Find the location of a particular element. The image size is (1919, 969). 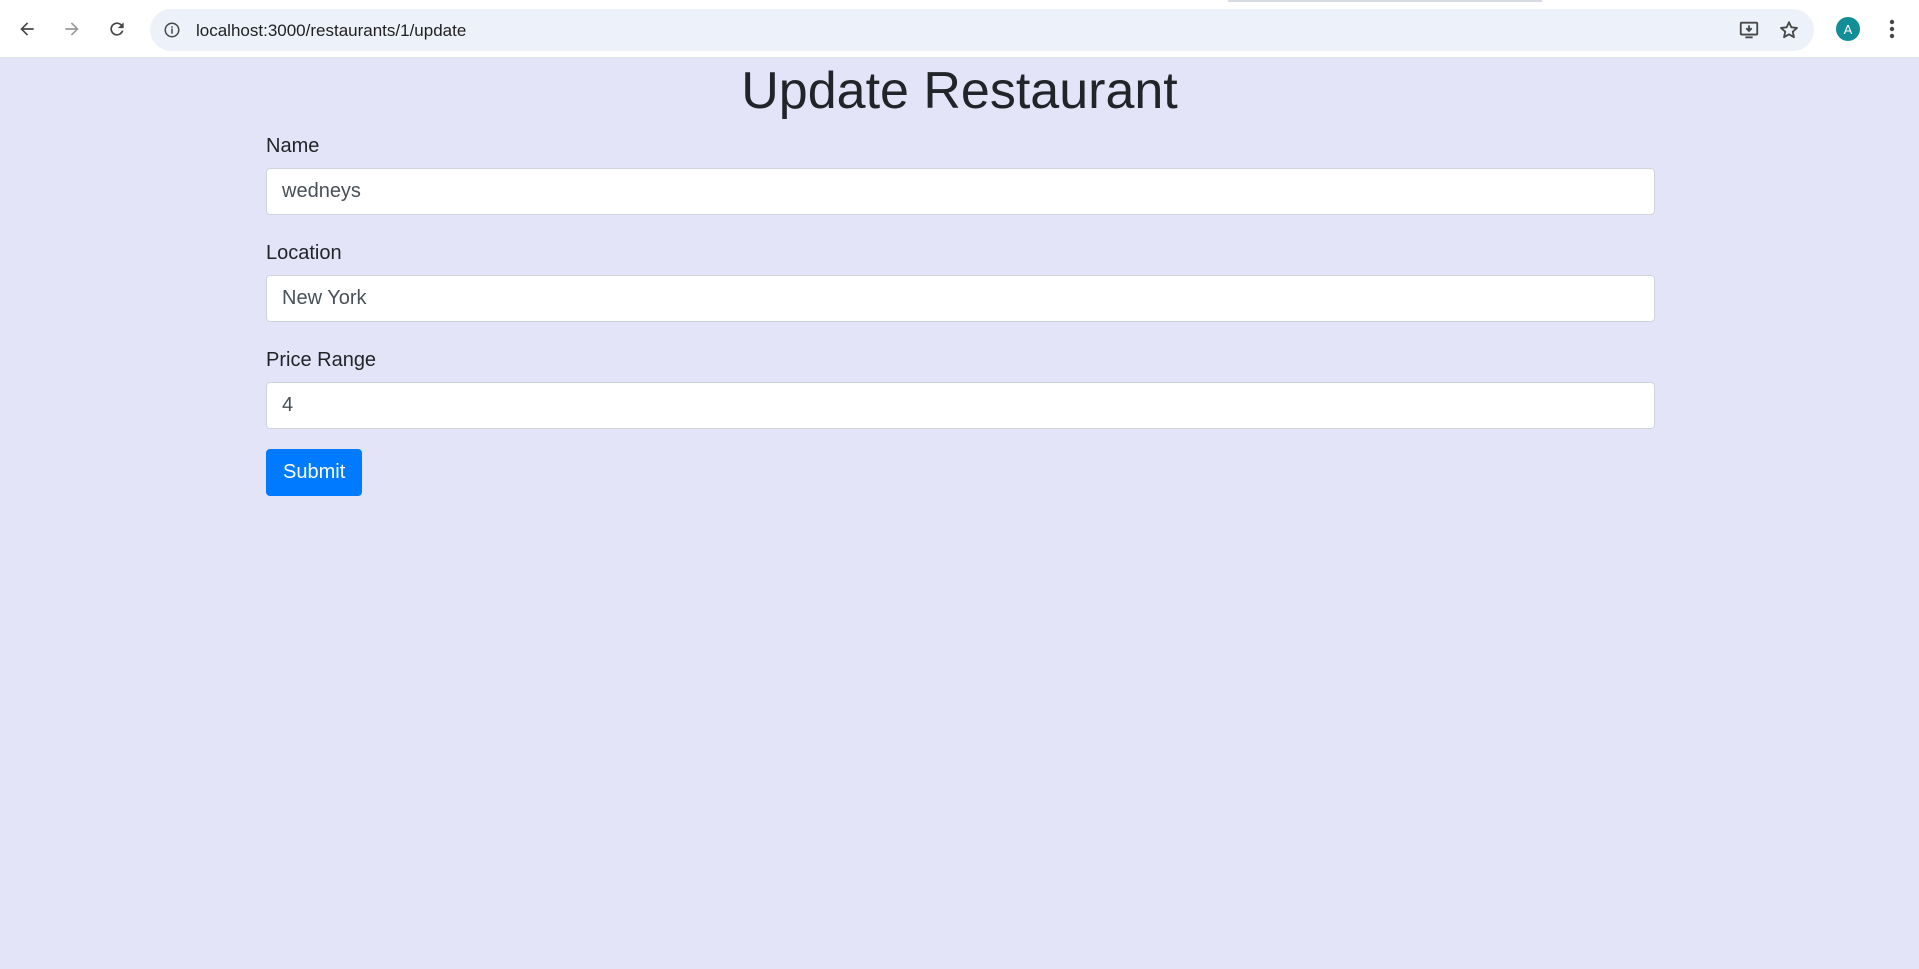

browser-toolbar: localhost:3000/restaurants/1/update A is located at coordinates (959, 29).